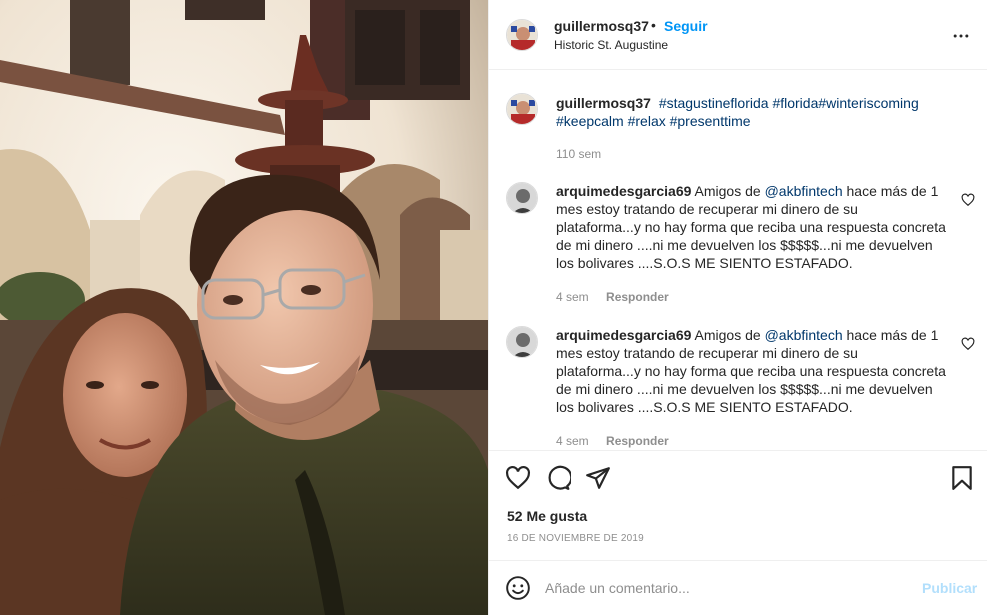  What do you see at coordinates (603, 103) in the screenshot?
I see `caption-username-link: guillermosq37` at bounding box center [603, 103].